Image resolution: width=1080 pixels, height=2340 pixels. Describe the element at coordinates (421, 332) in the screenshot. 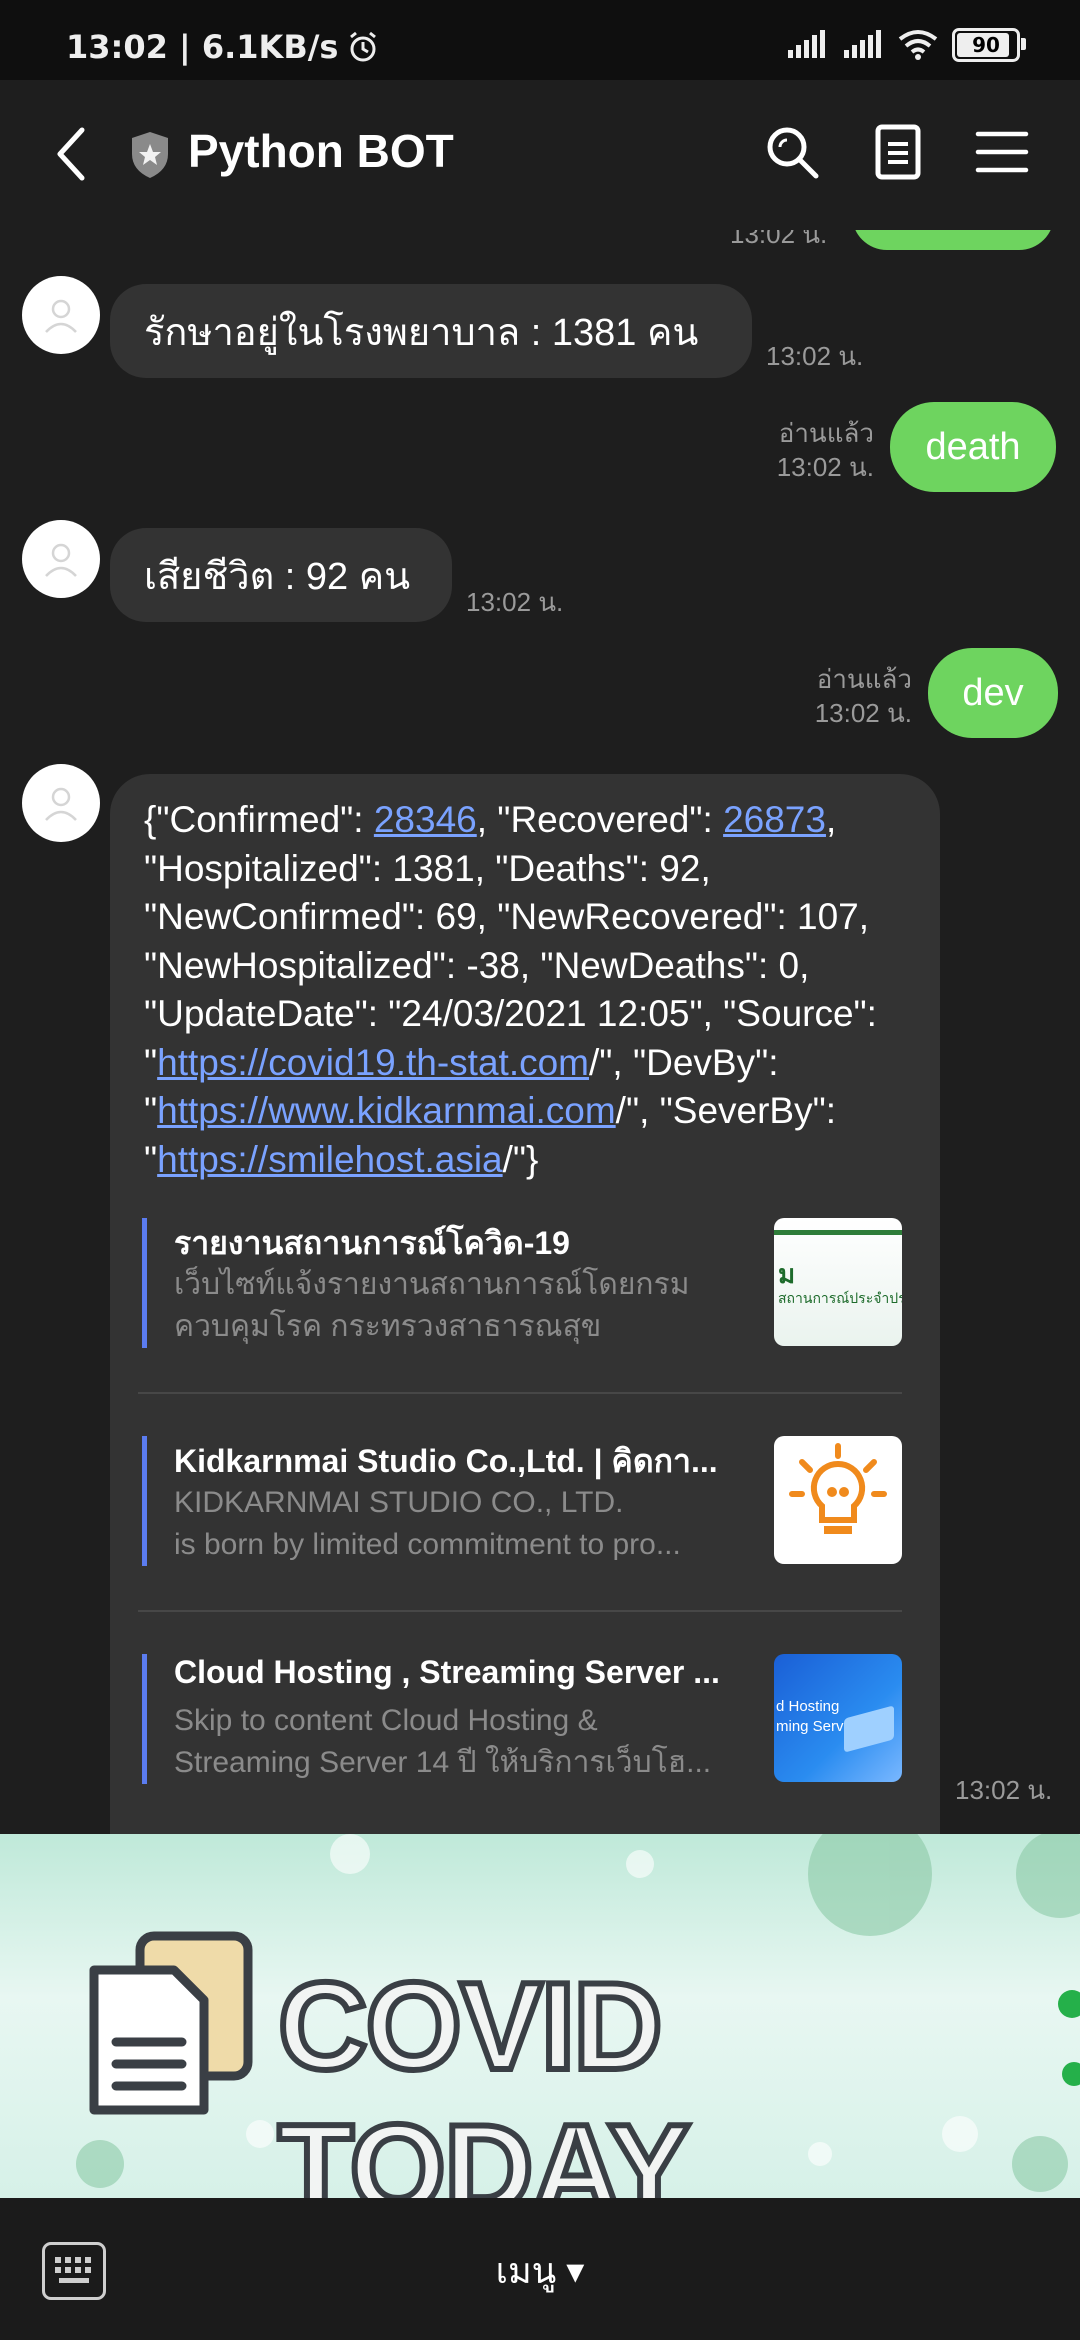

I see `message-text: รักษาอยู่ในโรงพยาบาล : 1381 คน` at that location.